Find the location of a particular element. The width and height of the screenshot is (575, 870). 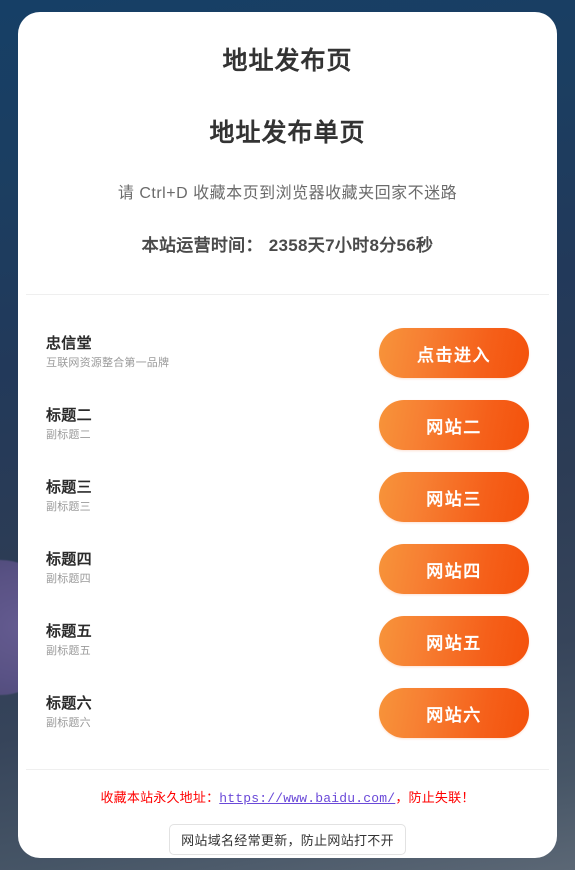

site-description: 互联网资源整合第一品牌 is located at coordinates (108, 363).